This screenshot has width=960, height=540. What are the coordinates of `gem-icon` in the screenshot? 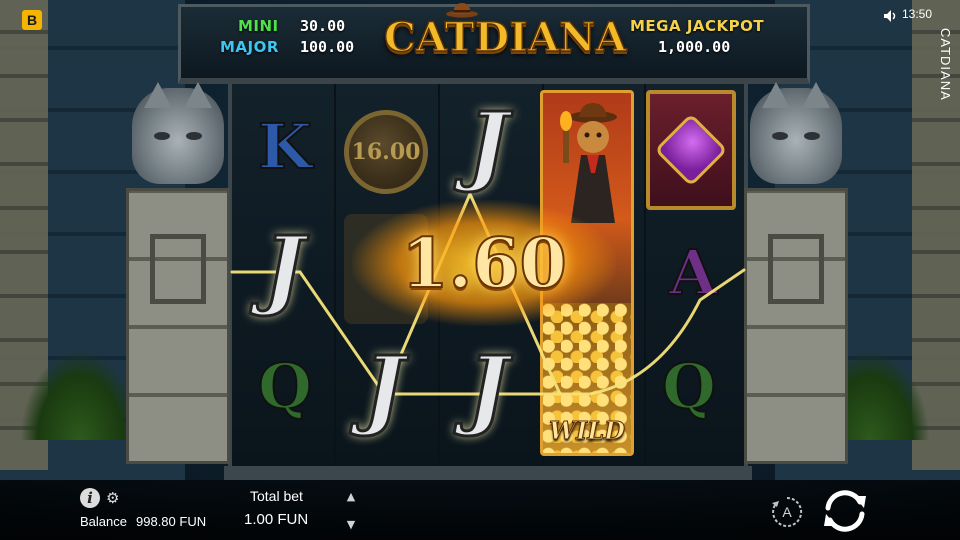 It's located at (691, 150).